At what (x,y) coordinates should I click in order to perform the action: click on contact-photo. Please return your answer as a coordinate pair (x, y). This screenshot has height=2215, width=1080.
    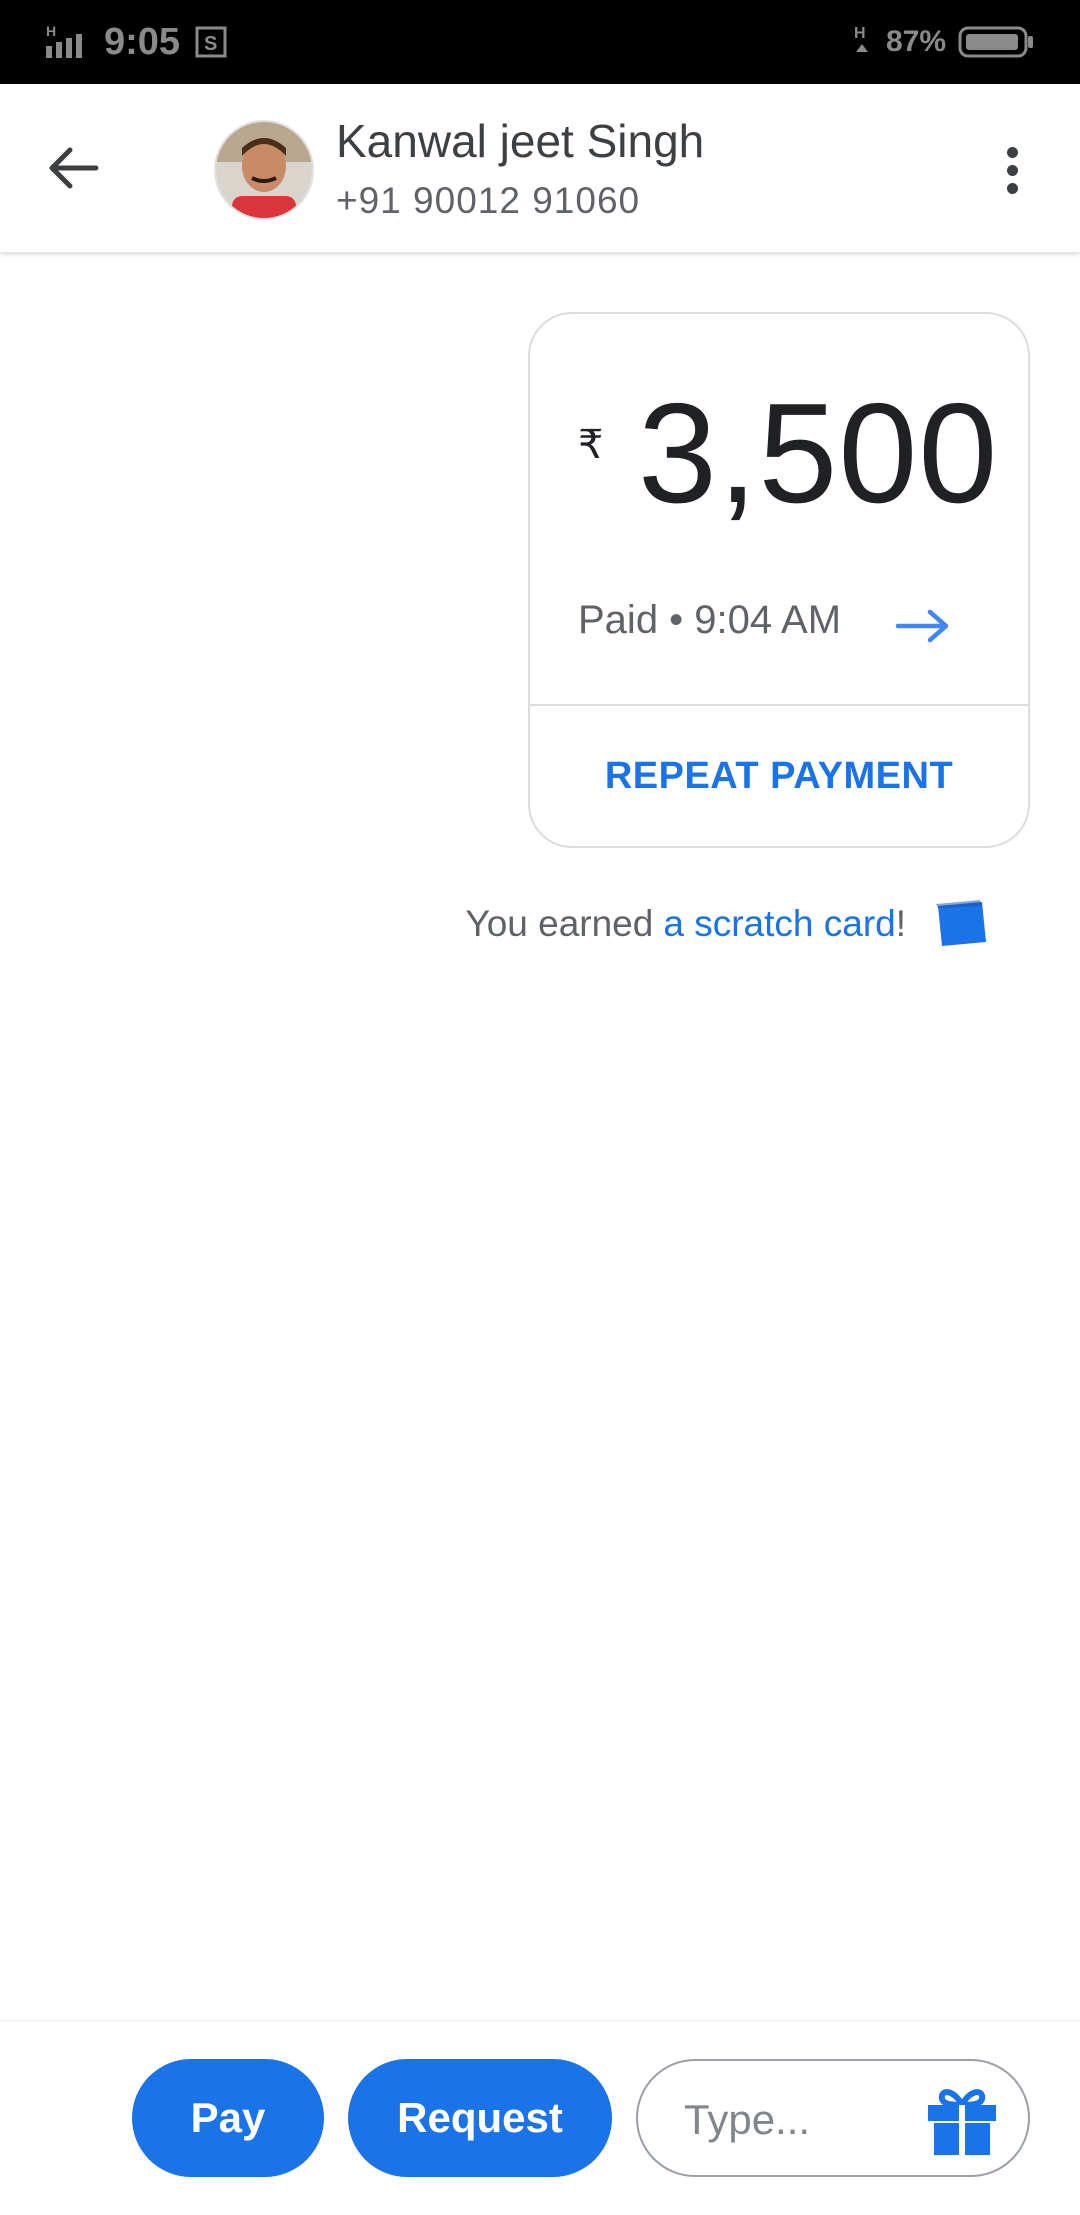
    Looking at the image, I should click on (264, 170).